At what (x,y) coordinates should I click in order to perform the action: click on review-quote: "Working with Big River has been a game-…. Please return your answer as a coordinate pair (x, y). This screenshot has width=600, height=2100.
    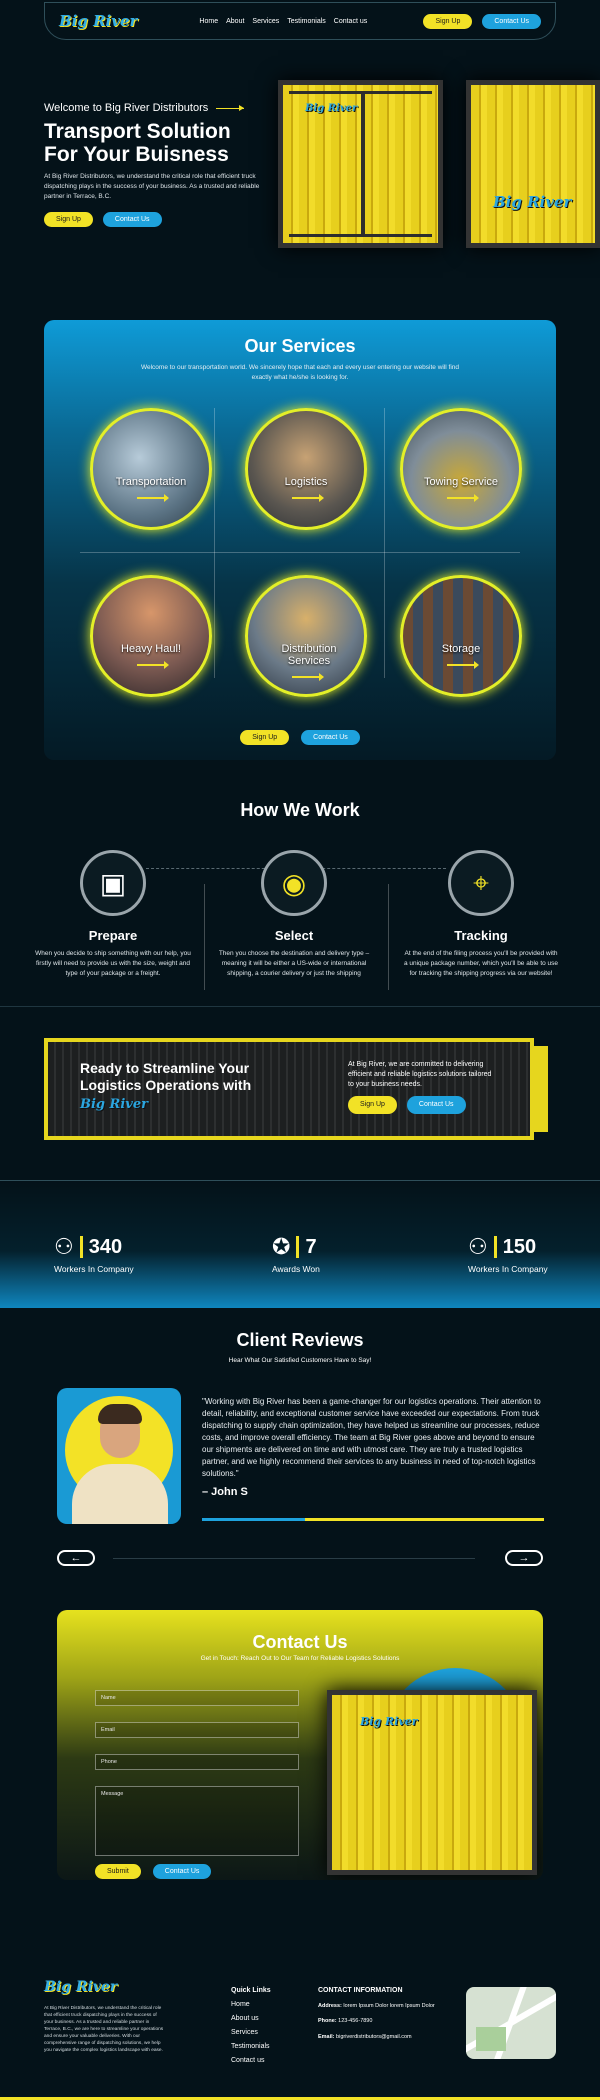
    Looking at the image, I should click on (371, 1437).